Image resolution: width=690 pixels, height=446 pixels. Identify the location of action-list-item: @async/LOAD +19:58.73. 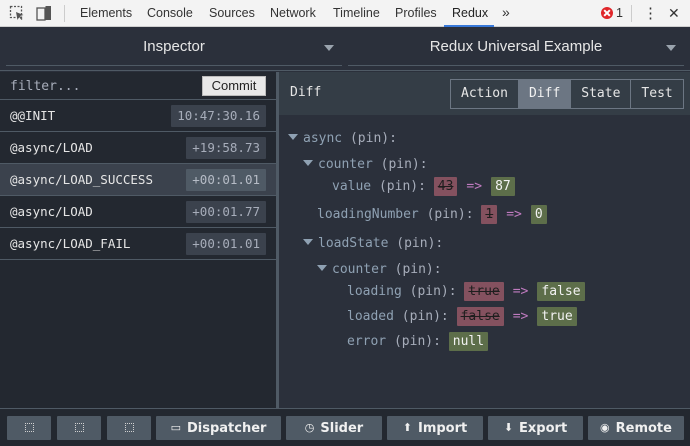
(138, 148).